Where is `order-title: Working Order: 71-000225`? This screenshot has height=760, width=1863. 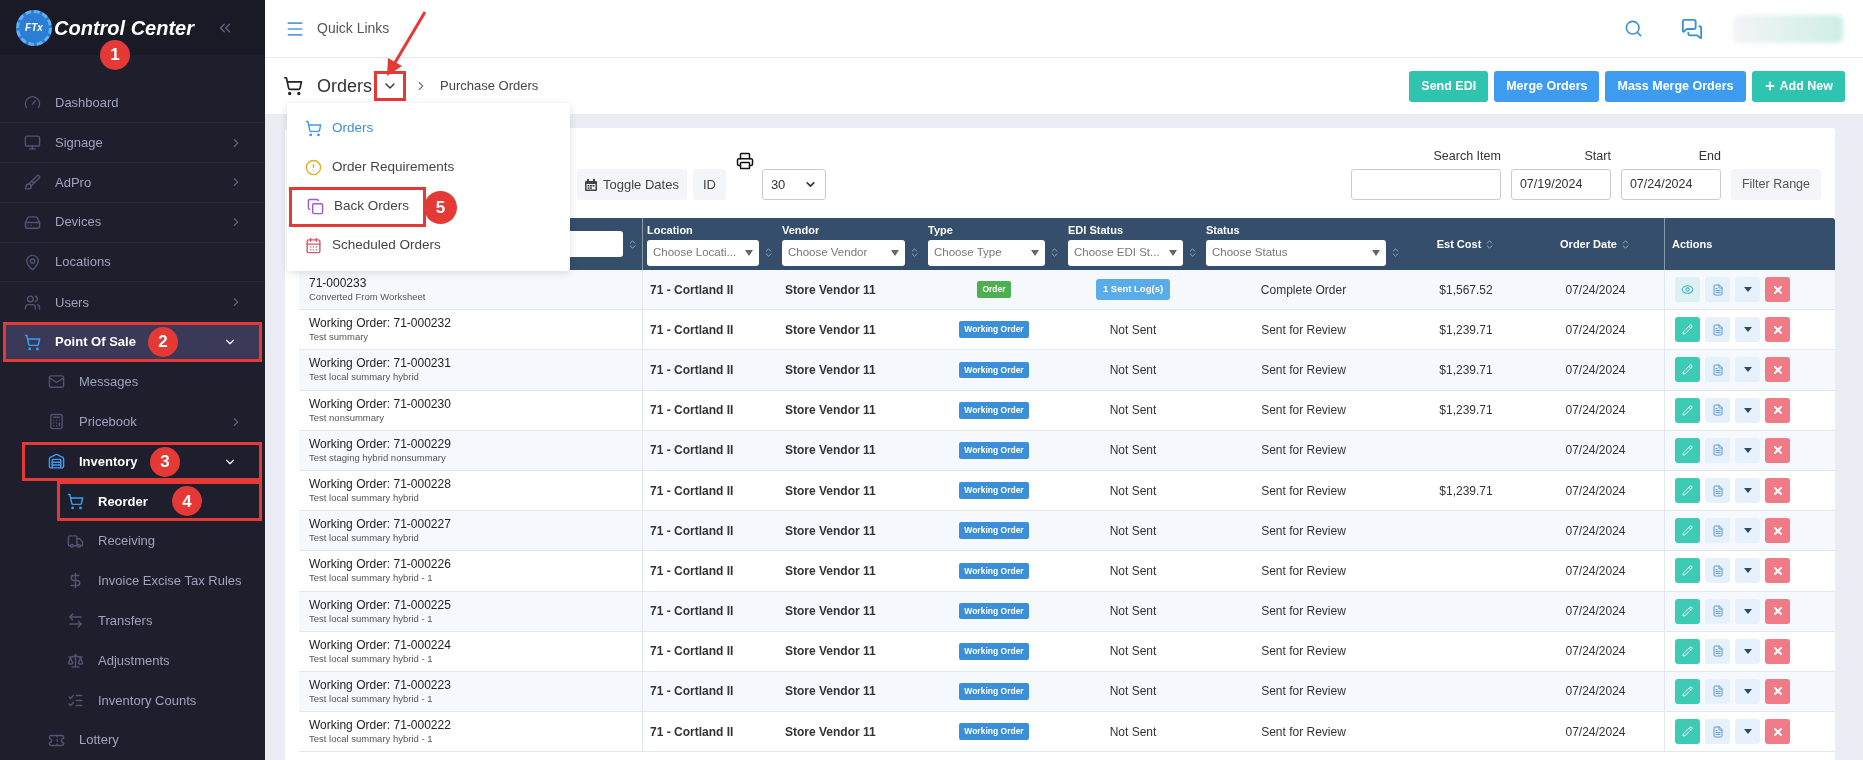 order-title: Working Order: 71-000225 is located at coordinates (470, 605).